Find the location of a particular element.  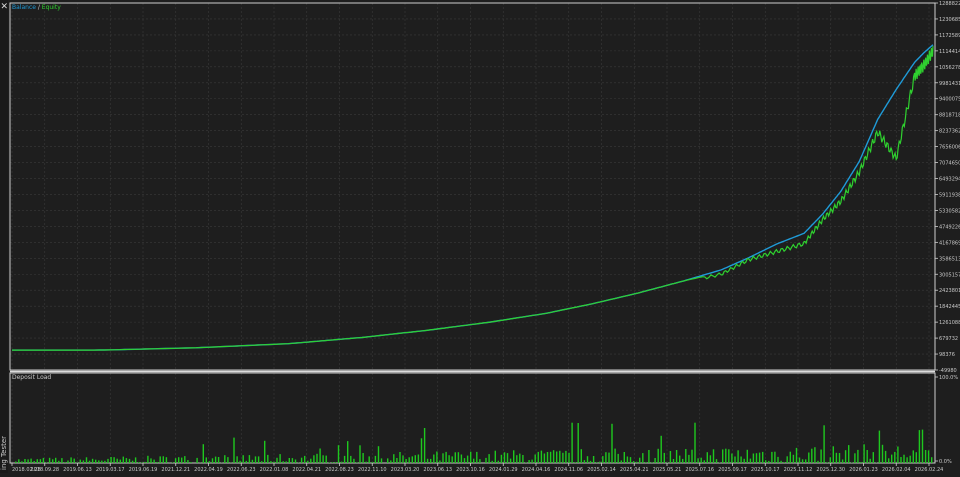

x-tick-label: 2024.01.29 is located at coordinates (503, 470).